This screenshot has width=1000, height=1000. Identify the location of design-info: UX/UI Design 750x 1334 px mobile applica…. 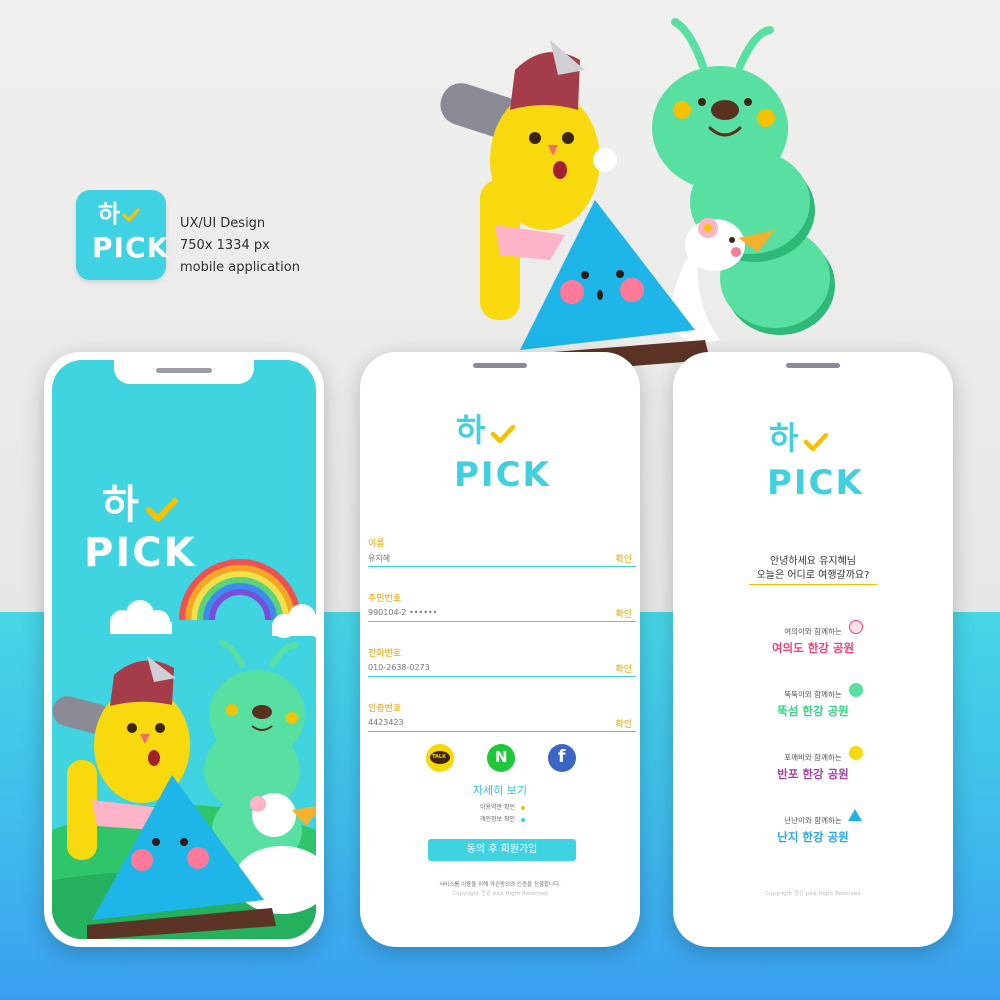
(240, 246).